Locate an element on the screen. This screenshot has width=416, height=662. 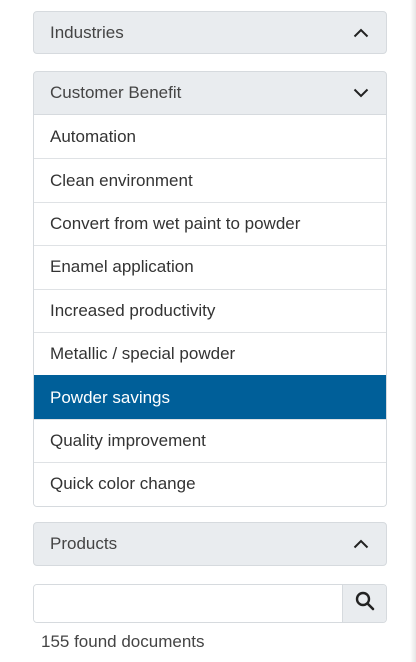
list-item-increased-productivity: Increased productivity is located at coordinates (210, 310).